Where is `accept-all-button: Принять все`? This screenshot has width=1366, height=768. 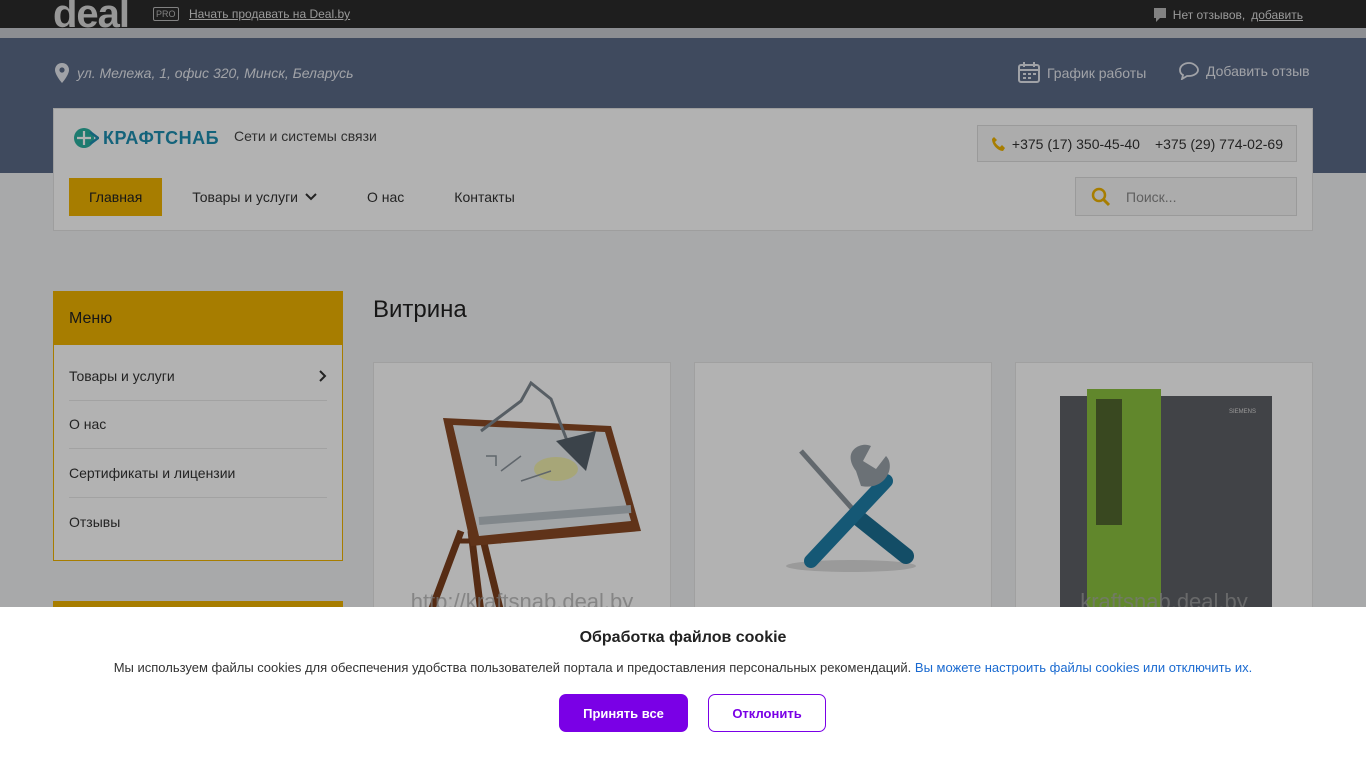
accept-all-button: Принять все is located at coordinates (623, 713).